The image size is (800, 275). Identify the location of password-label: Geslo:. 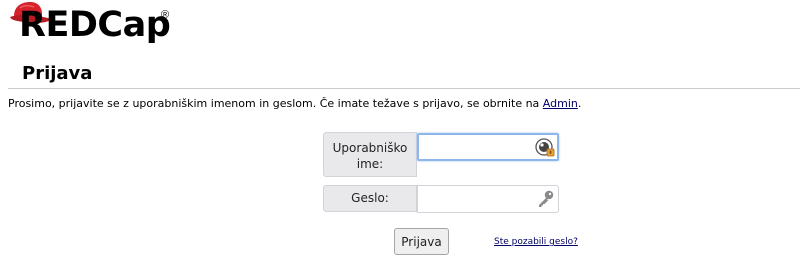
(370, 198).